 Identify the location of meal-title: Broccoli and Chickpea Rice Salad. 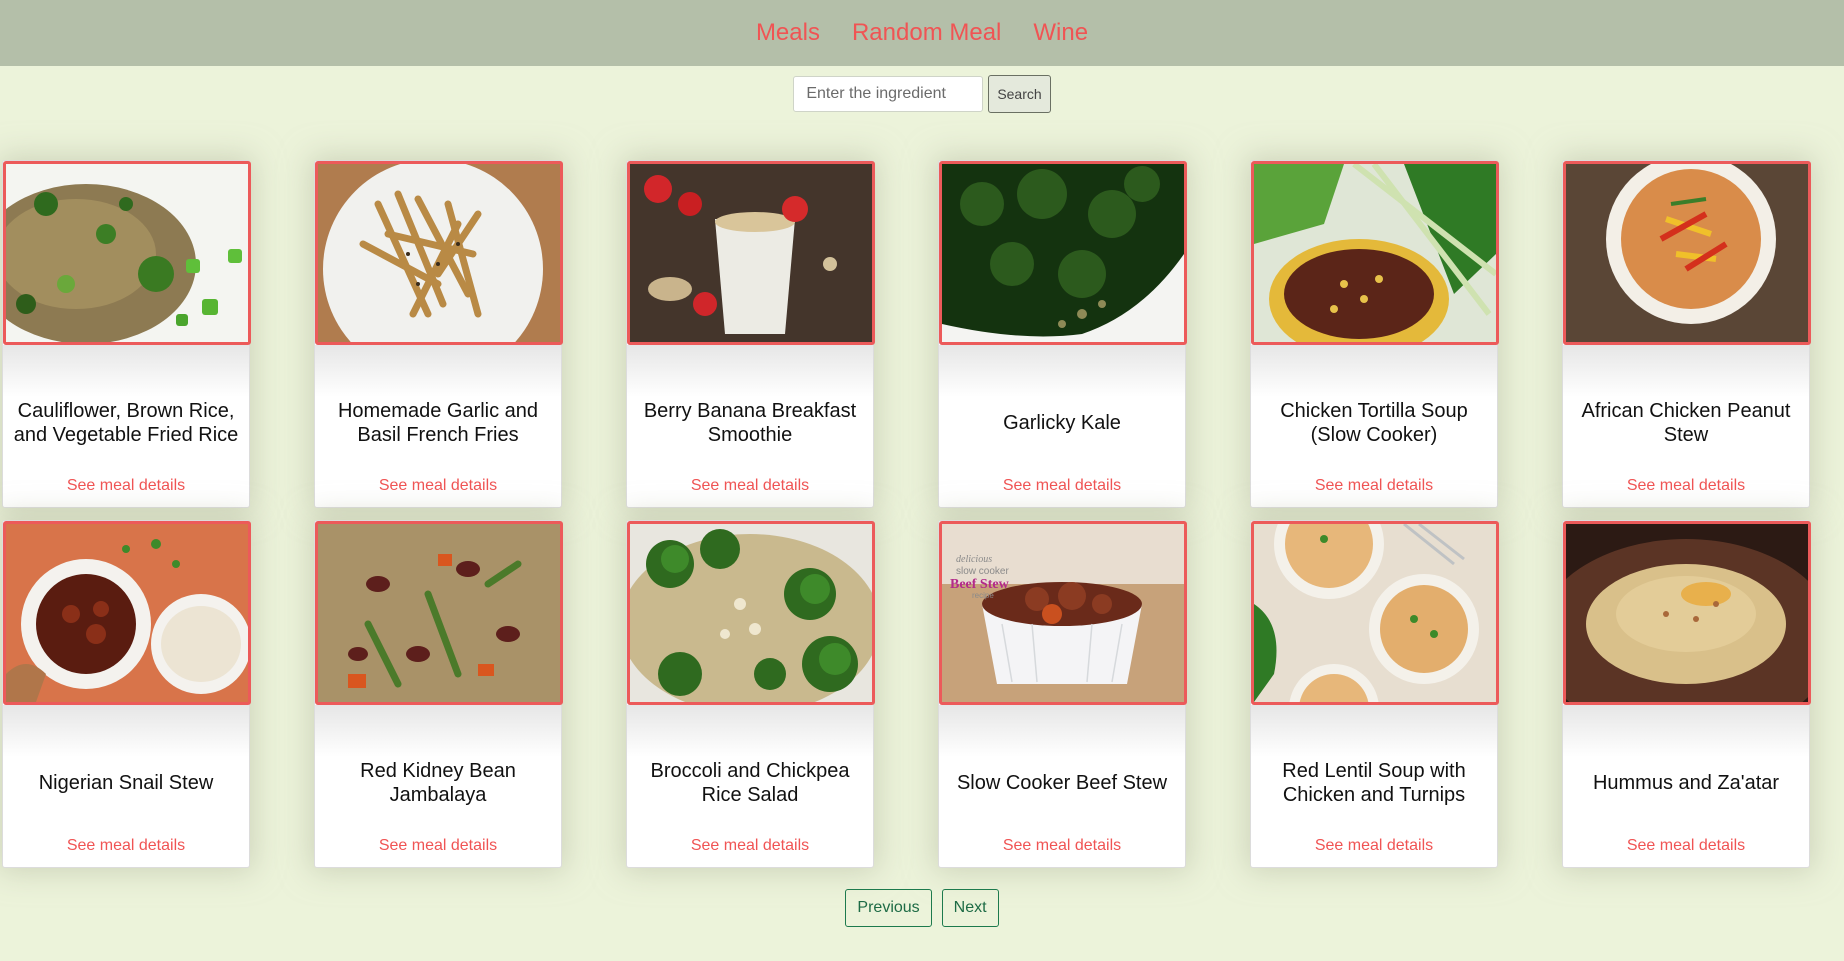
(750, 783).